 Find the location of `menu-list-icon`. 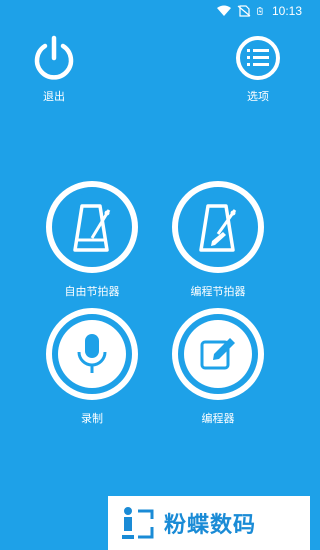

menu-list-icon is located at coordinates (258, 58).